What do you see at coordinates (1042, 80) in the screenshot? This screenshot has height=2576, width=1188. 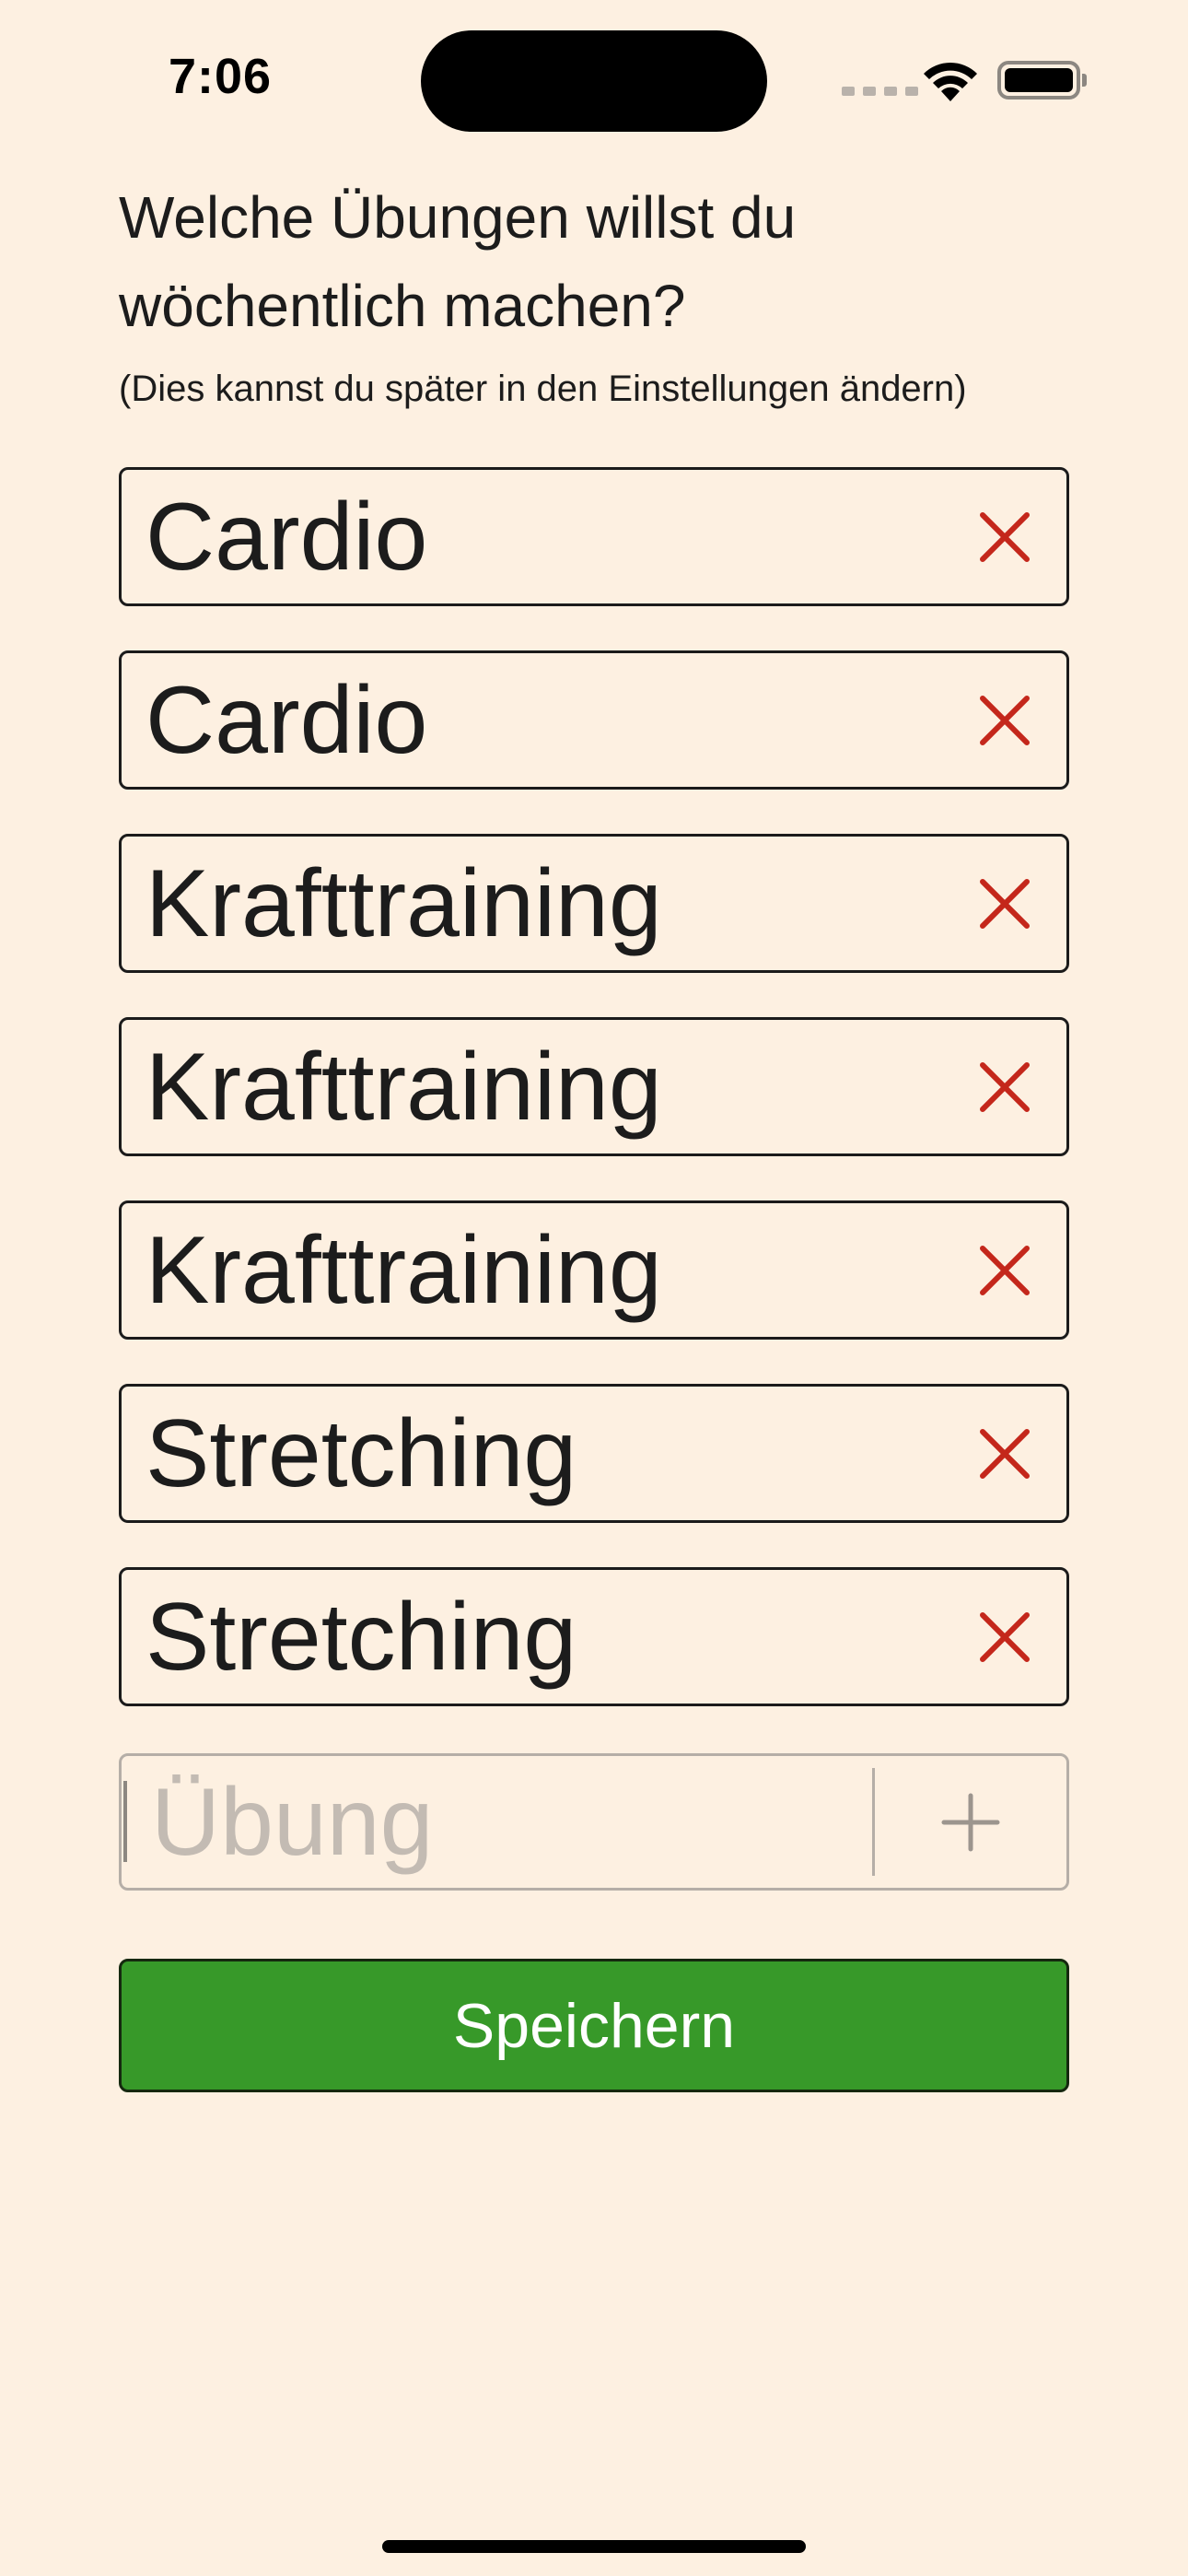 I see `battery-full-icon` at bounding box center [1042, 80].